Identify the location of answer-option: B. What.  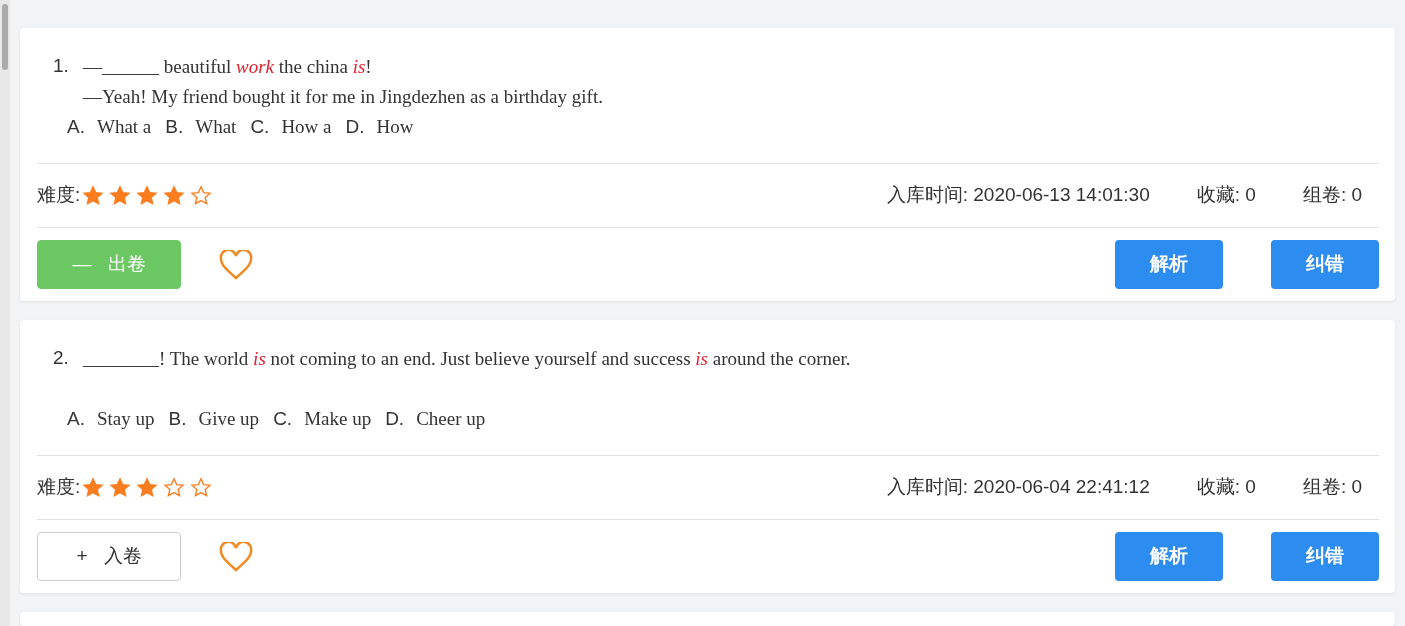
(201, 127).